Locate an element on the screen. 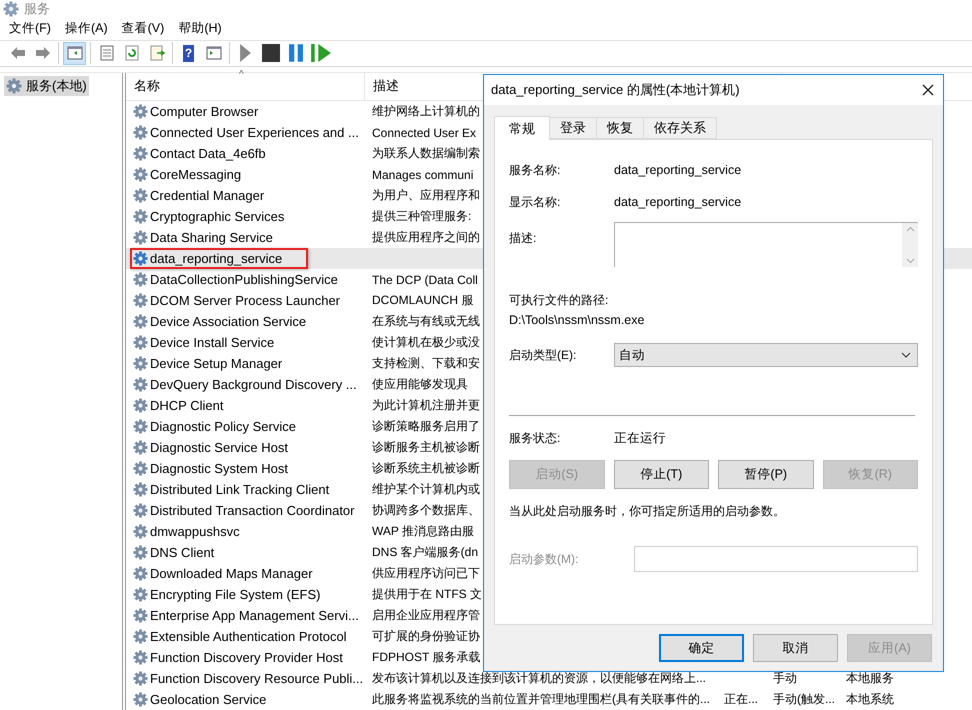 The width and height of the screenshot is (972, 710). field-label: 启动类型(E): is located at coordinates (543, 355).